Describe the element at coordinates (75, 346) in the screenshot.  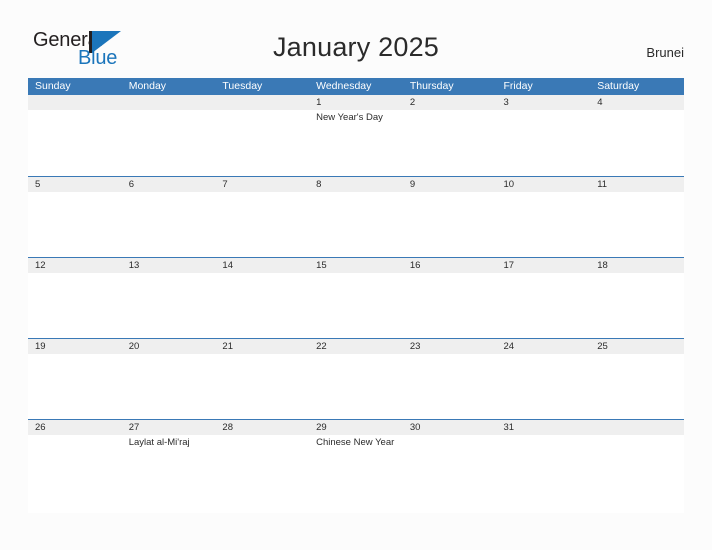
I see `day-number-19: 19` at that location.